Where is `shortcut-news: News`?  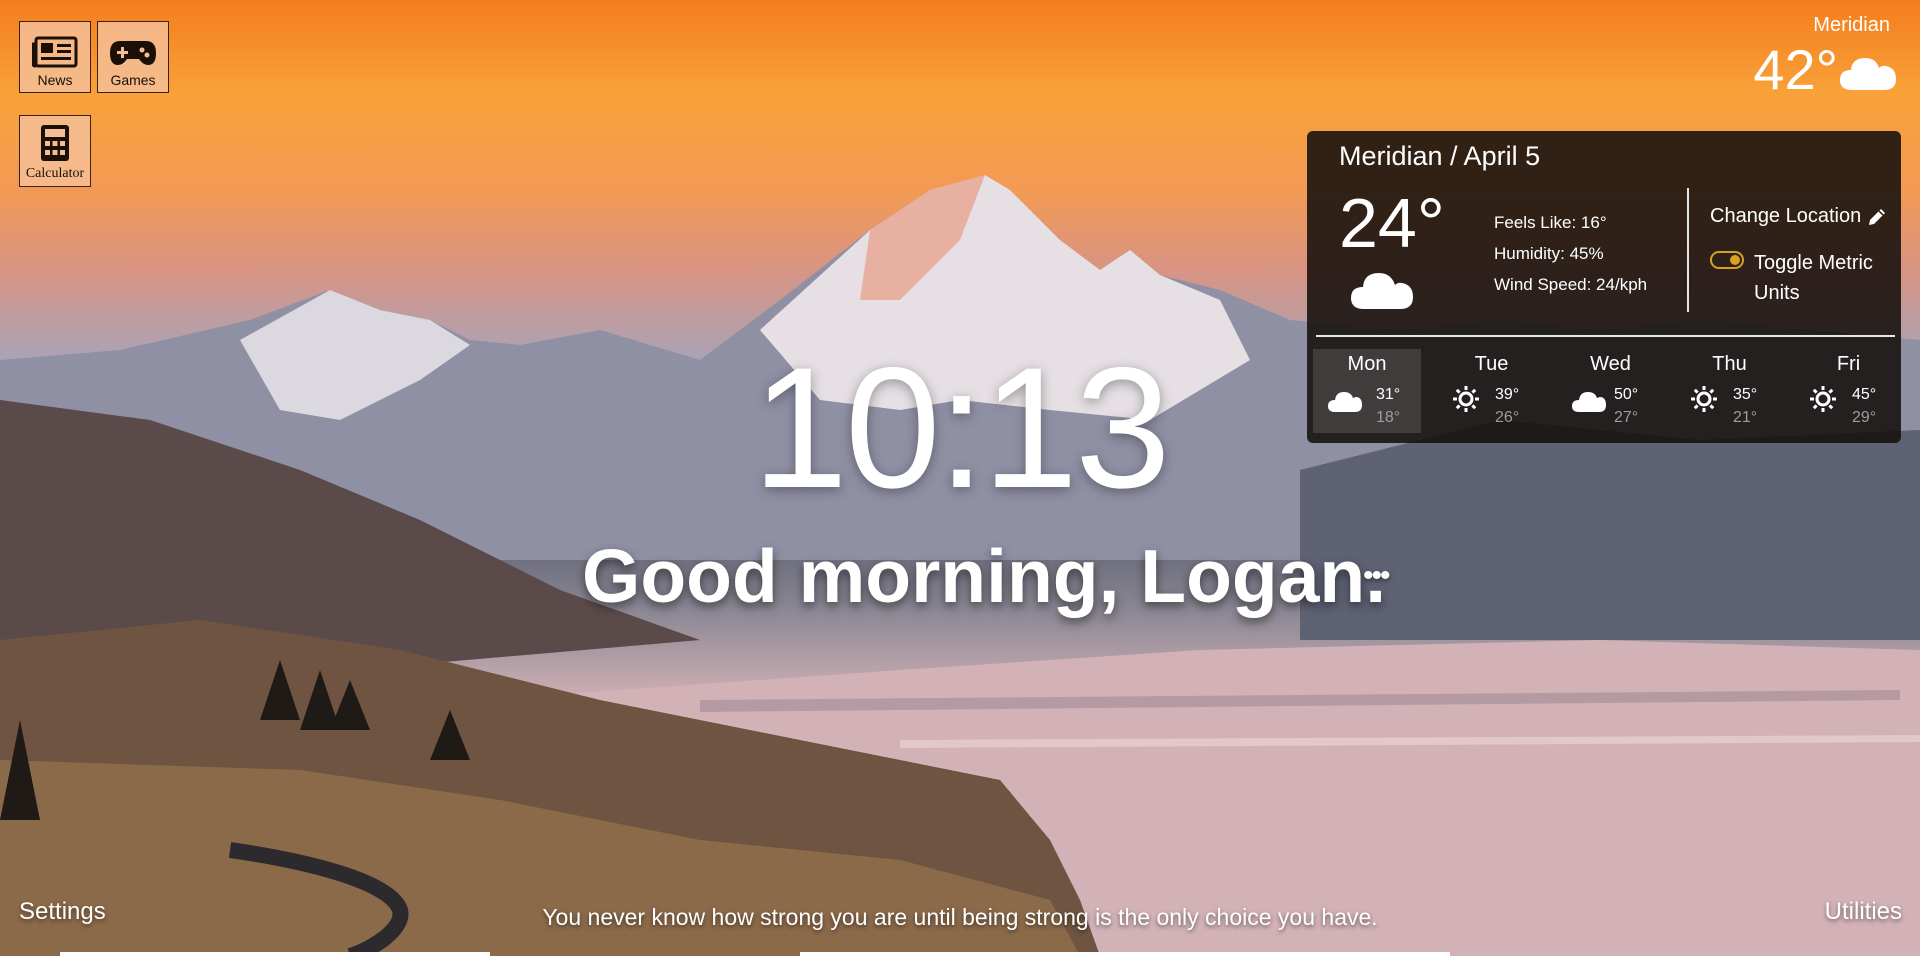 shortcut-news: News is located at coordinates (55, 57).